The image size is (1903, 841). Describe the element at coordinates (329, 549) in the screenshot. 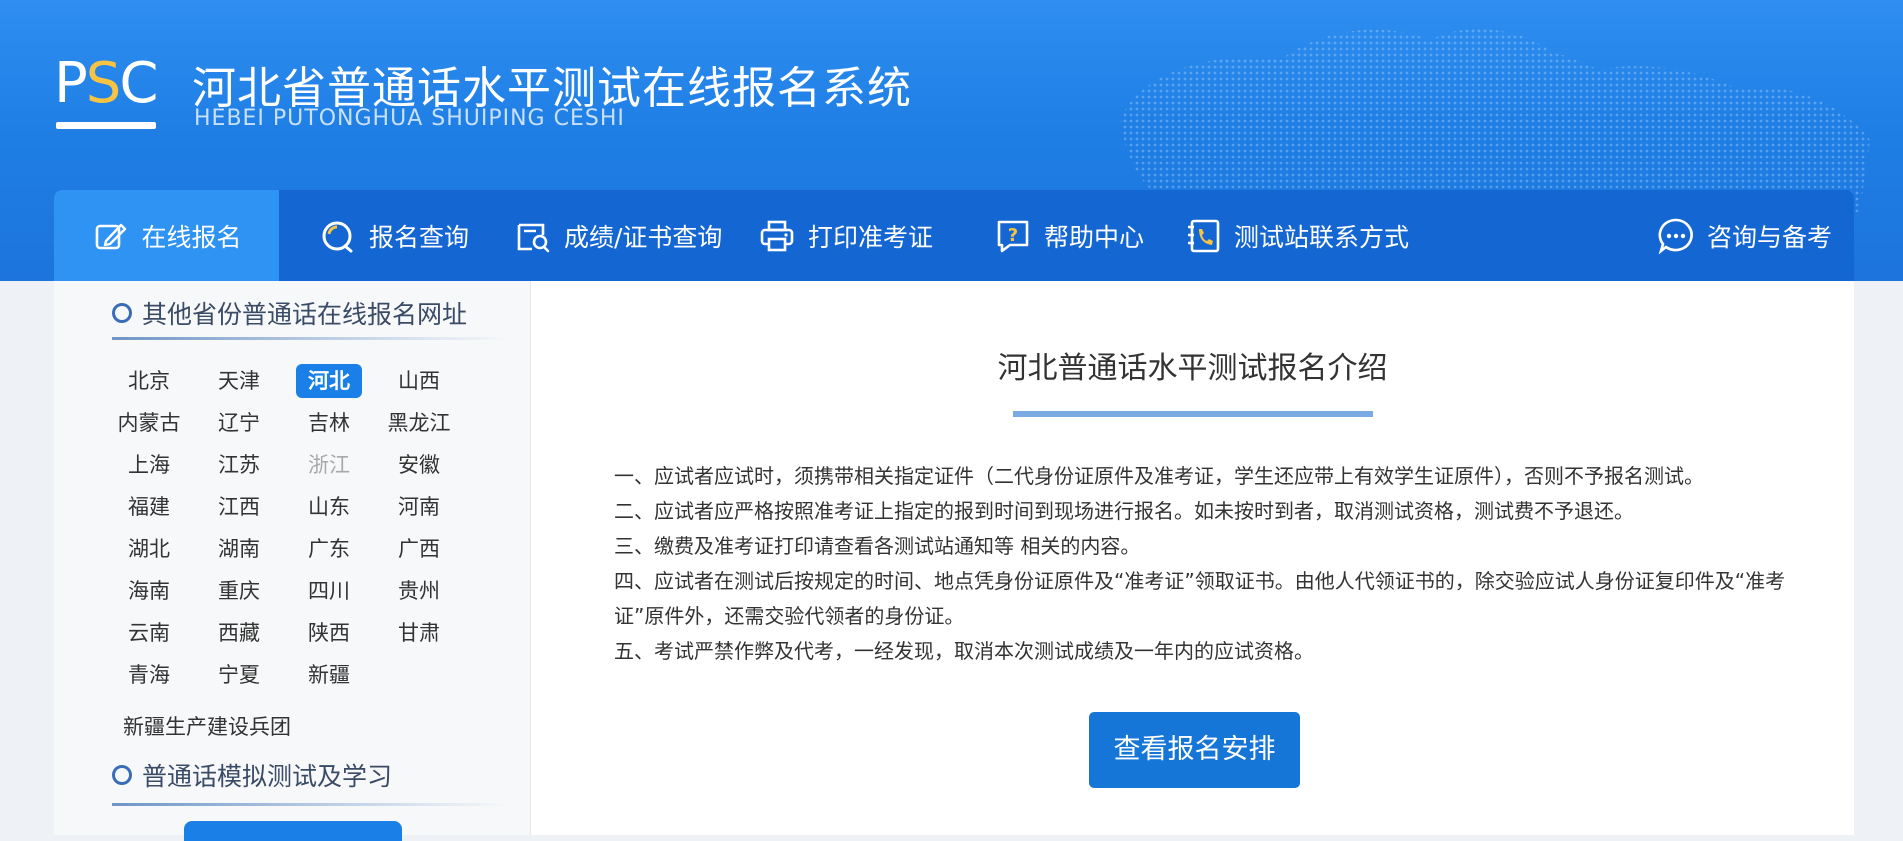

I see `province-link-guangdong: 广东` at that location.